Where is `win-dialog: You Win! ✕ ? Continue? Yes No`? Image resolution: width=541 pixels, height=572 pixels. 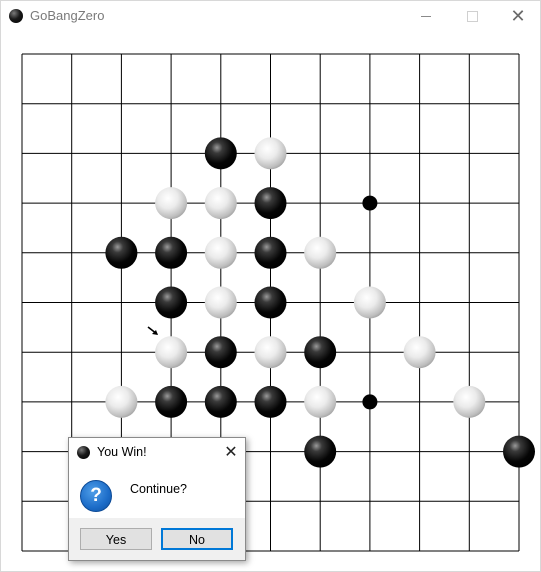
win-dialog: You Win! ✕ ? Continue? Yes No is located at coordinates (157, 499).